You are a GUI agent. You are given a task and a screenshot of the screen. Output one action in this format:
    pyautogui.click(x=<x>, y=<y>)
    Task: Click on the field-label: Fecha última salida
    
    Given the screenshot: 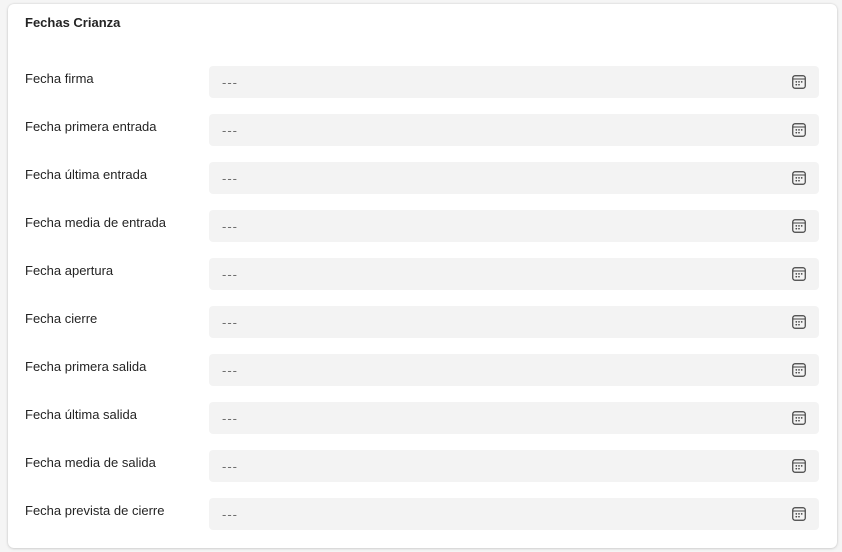 What is the action you would take?
    pyautogui.click(x=81, y=414)
    